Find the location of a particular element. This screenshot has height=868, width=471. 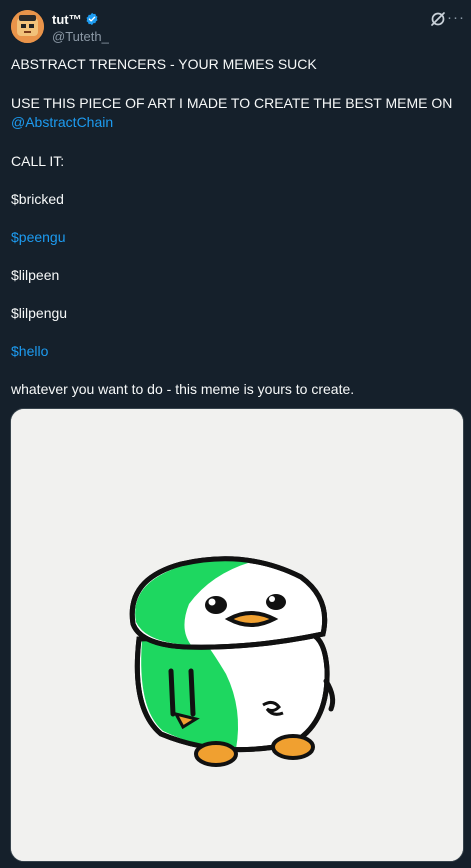

handle: @Tuteth_ is located at coordinates (80, 36).